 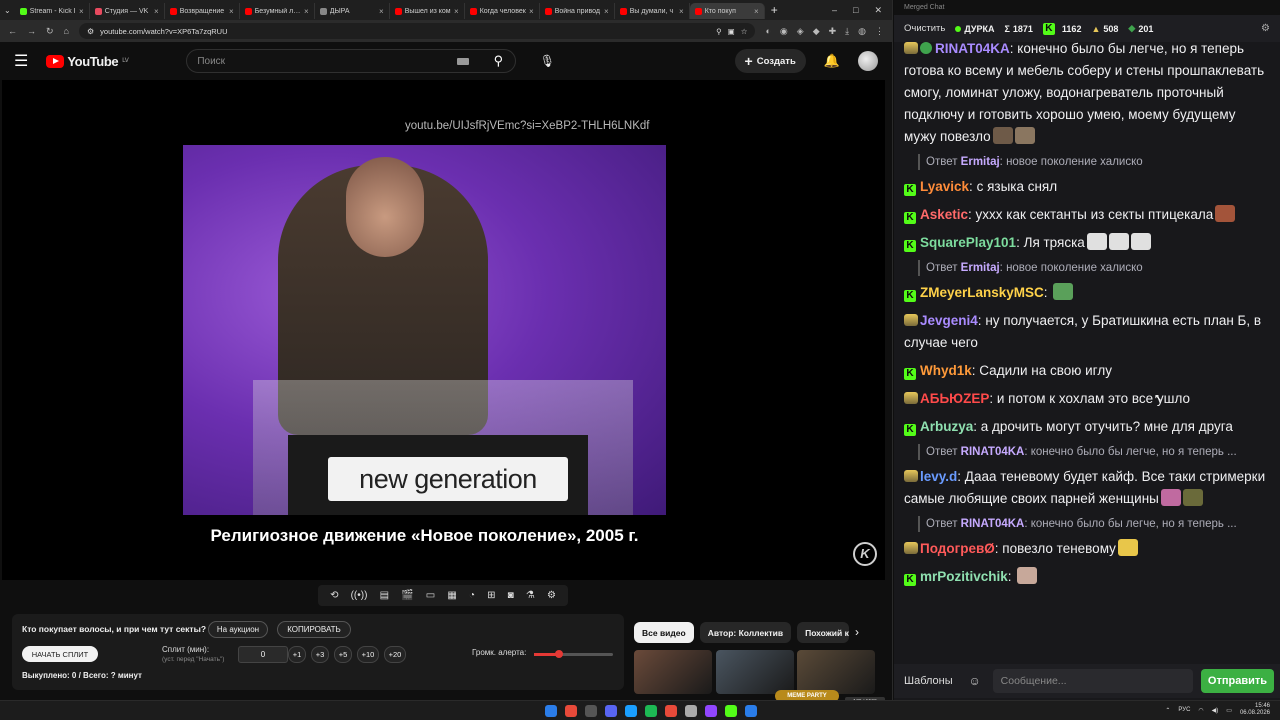 I want to click on tab-list-icon: ⌄, so click(x=7, y=10).